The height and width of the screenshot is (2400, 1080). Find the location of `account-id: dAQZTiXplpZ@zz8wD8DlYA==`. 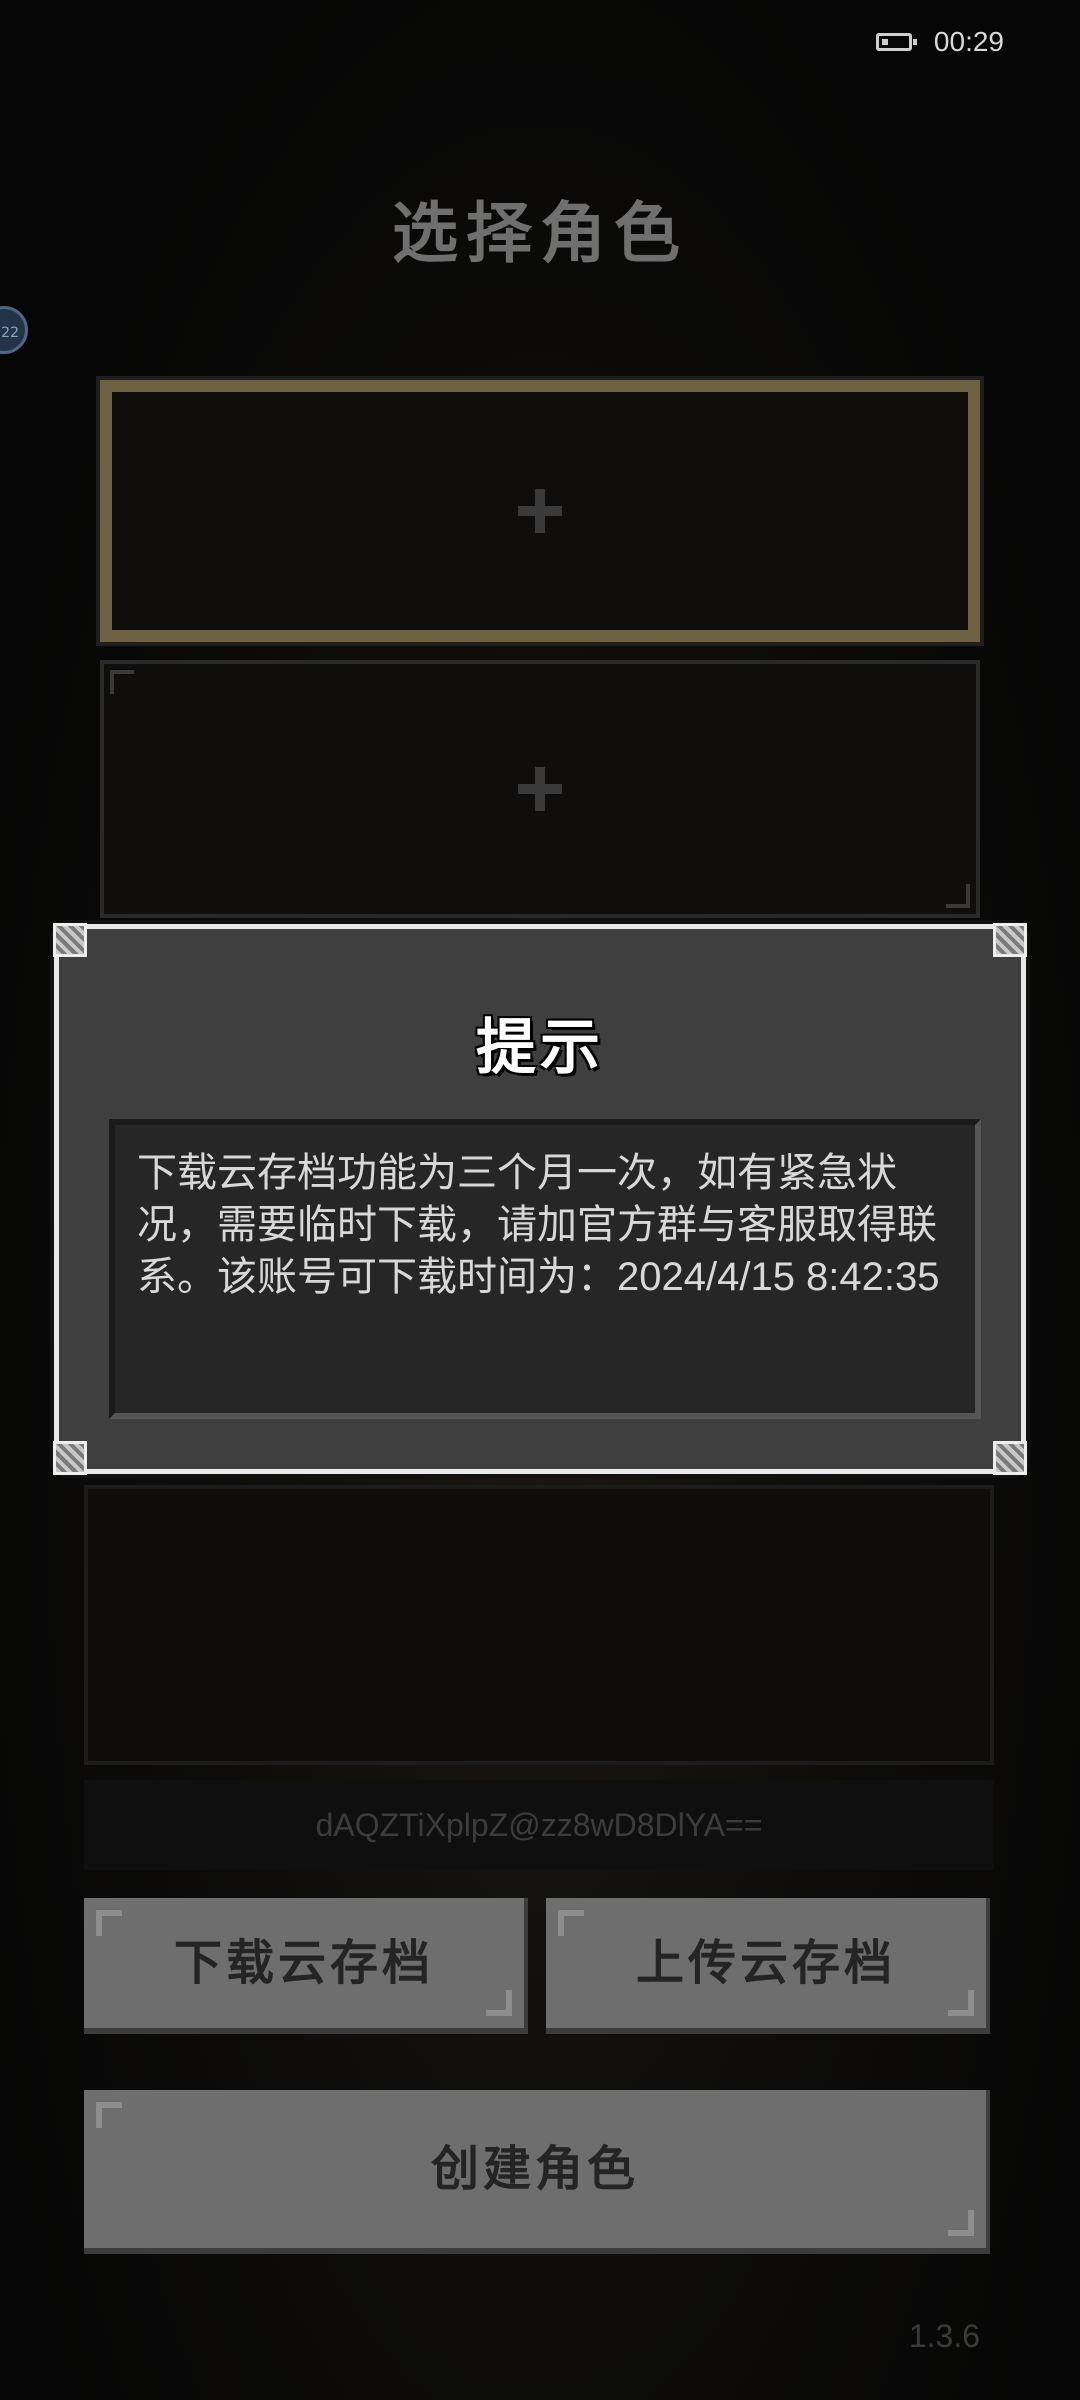

account-id: dAQZTiXplpZ@zz8wD8DlYA== is located at coordinates (539, 1825).